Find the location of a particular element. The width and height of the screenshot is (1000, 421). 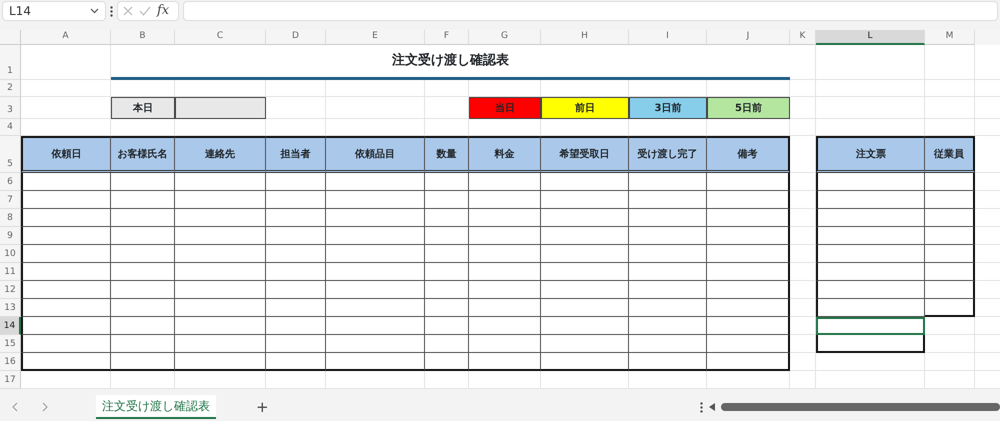

column-heading: 担当者 is located at coordinates (296, 154).